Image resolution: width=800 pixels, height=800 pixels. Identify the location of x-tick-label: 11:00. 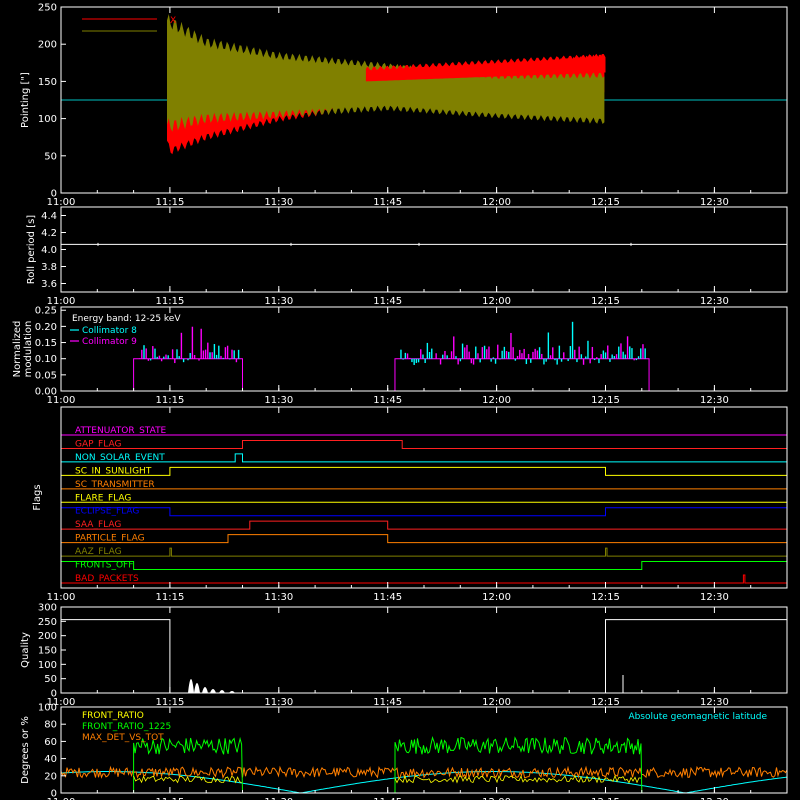
(61, 597).